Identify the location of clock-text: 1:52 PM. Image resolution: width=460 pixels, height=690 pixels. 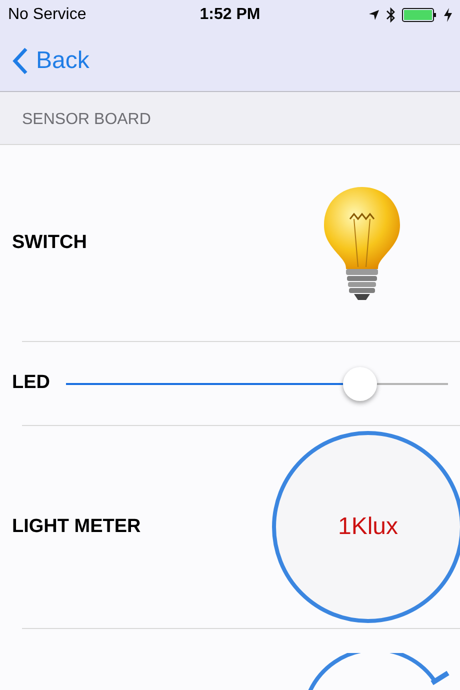
(230, 15).